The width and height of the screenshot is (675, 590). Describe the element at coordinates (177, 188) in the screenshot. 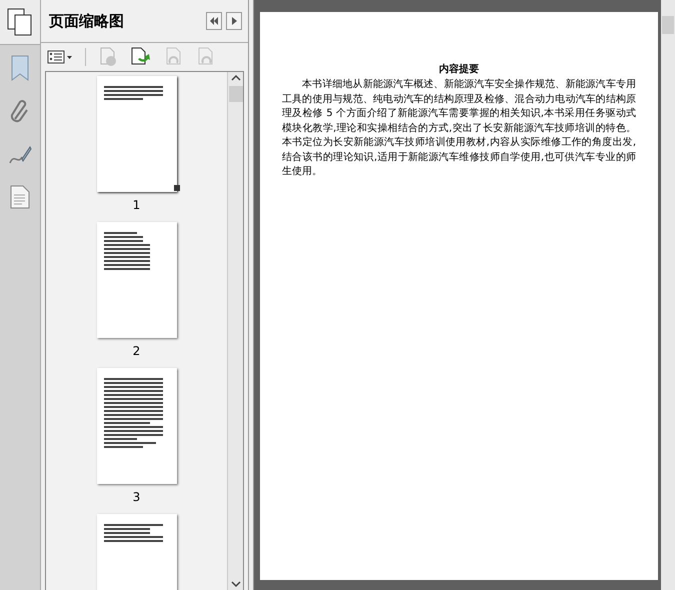

I see `view-box-handle` at that location.